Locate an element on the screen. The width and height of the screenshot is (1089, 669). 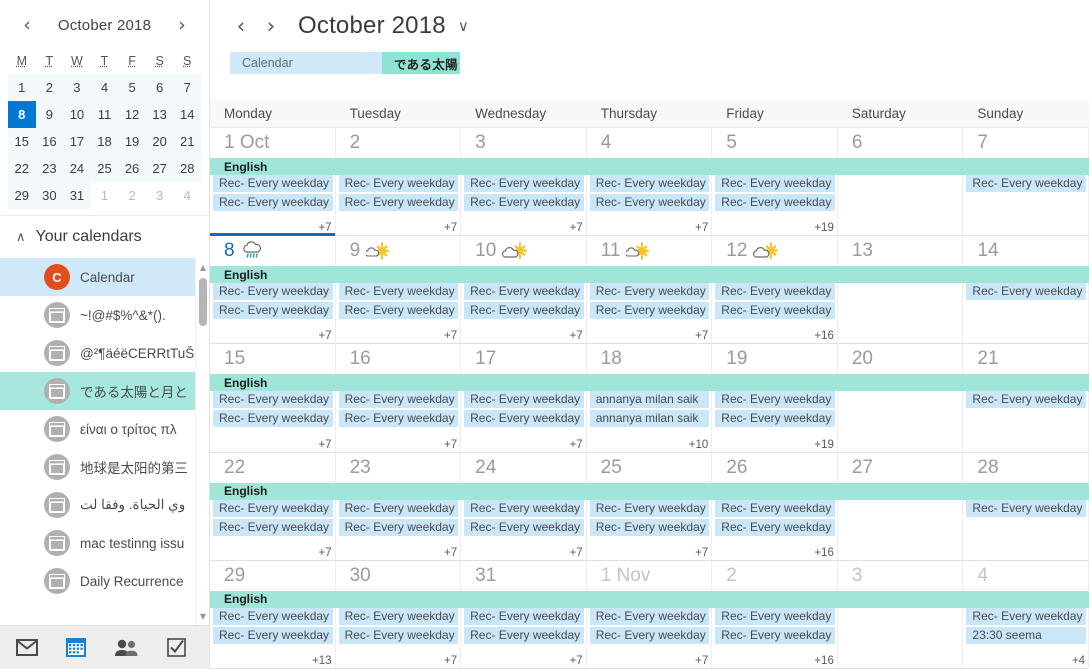
chevron-down-icon: ∨ is located at coordinates (463, 26).